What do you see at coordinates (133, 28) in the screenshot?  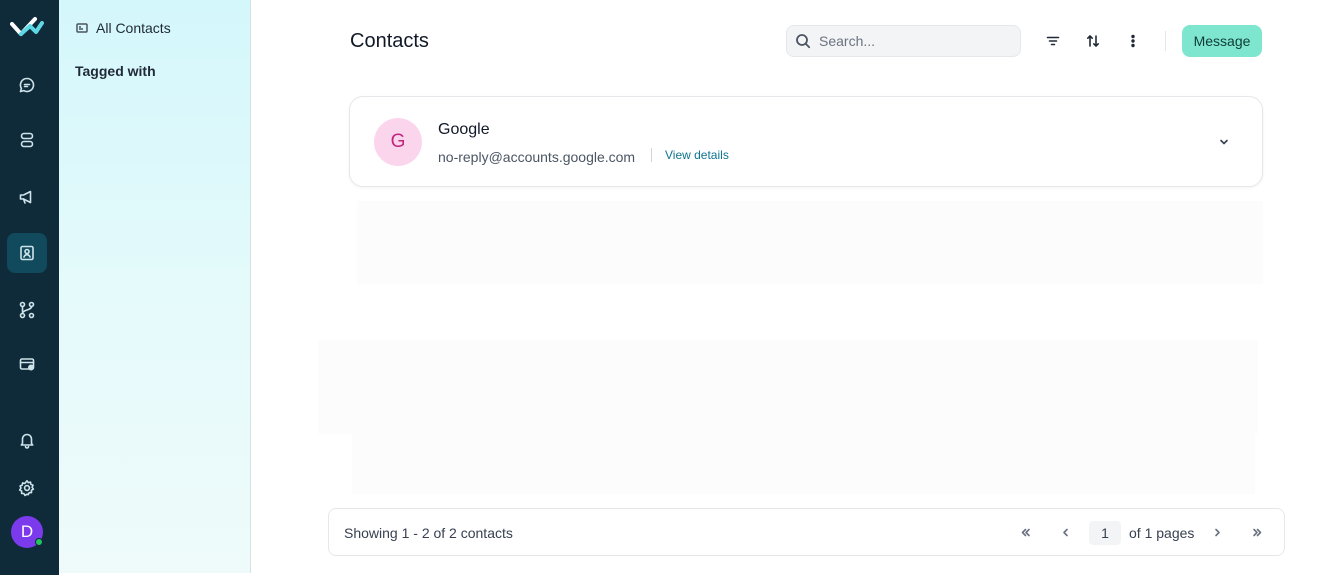 I see `sidebar-item-label: All Contacts` at bounding box center [133, 28].